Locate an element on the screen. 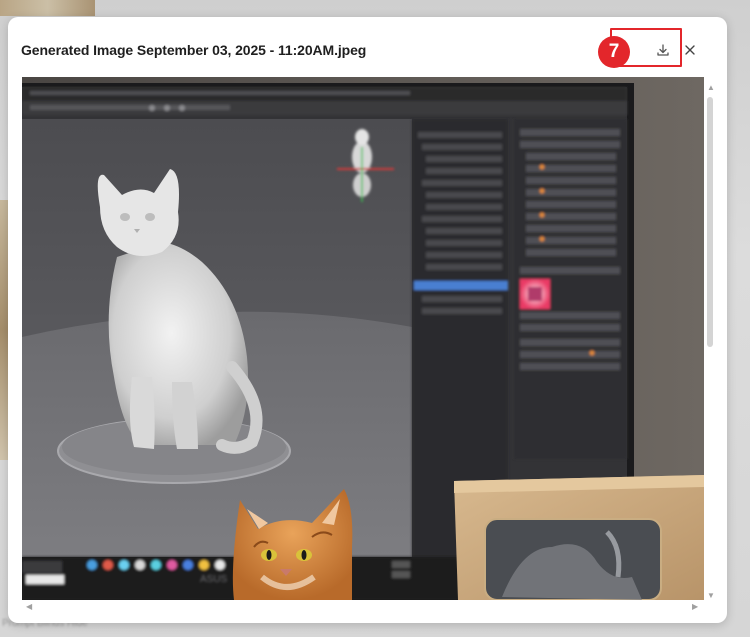 Image resolution: width=750 pixels, height=637 pixels. close-icon is located at coordinates (690, 50).